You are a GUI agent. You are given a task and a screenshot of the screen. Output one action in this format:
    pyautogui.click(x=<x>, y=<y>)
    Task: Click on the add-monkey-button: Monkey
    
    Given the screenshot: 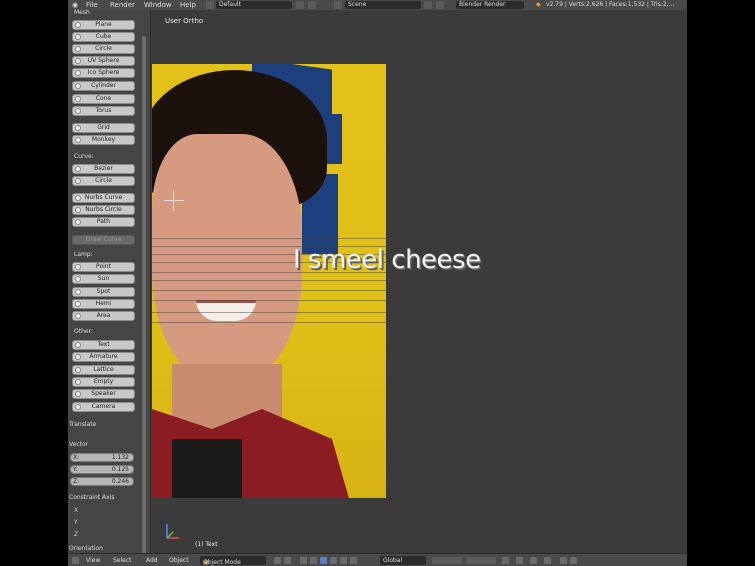 What is the action you would take?
    pyautogui.click(x=103, y=140)
    